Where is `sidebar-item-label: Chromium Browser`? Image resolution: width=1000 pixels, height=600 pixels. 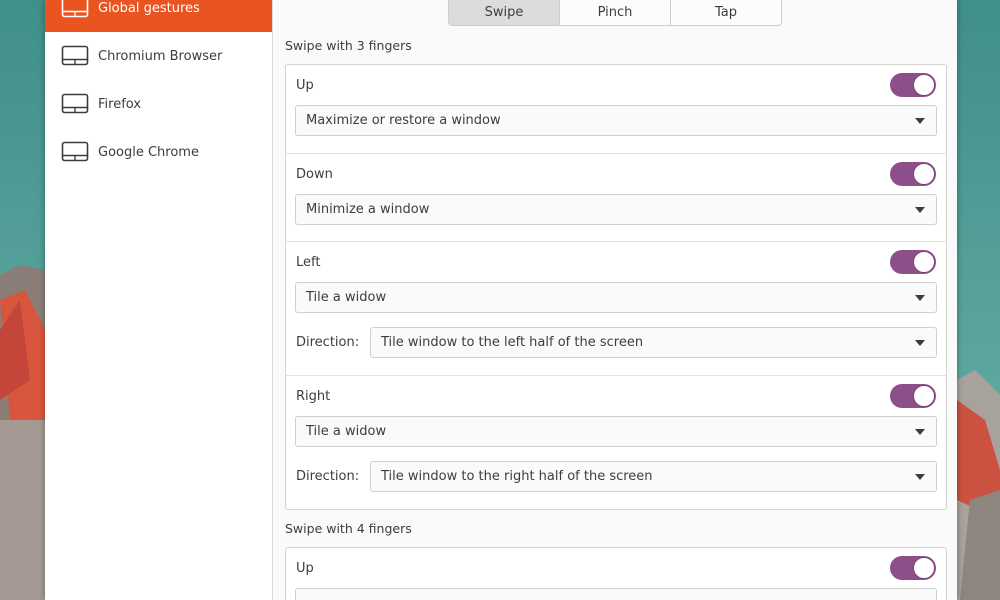 sidebar-item-label: Chromium Browser is located at coordinates (160, 56).